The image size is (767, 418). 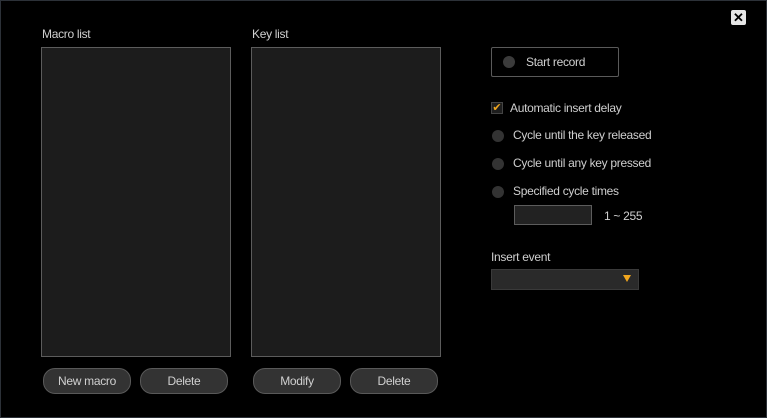 I want to click on start-record-label: Start record, so click(x=556, y=62).